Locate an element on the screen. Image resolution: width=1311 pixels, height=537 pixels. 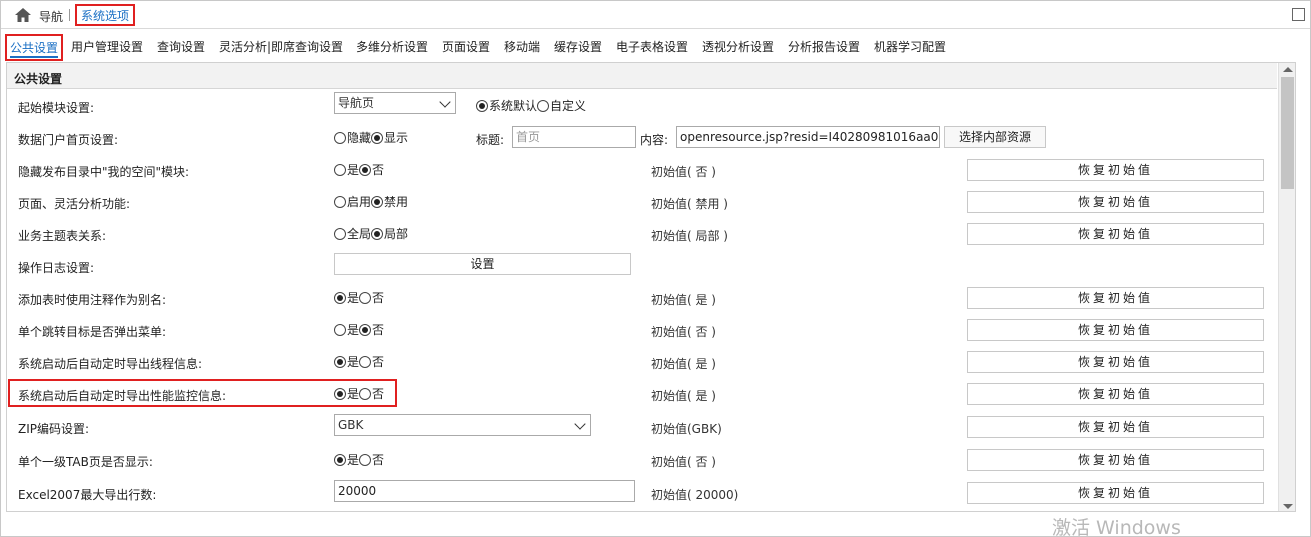
radio-disable is located at coordinates (377, 201).